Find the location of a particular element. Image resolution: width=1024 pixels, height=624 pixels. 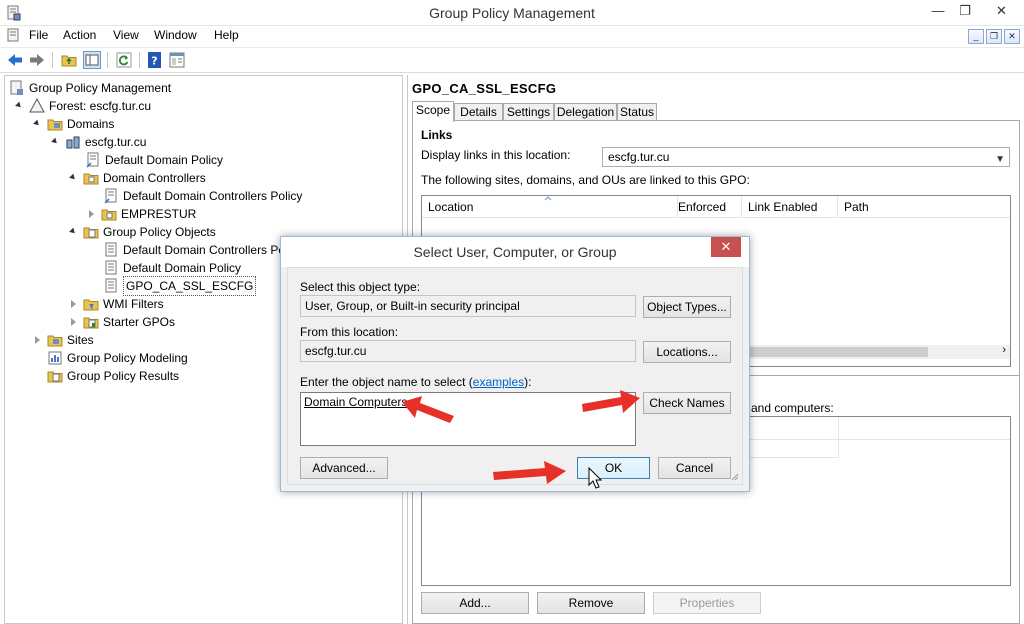

tree-item-forest: Forest: escfg.tur.cu is located at coordinates (163, 106).